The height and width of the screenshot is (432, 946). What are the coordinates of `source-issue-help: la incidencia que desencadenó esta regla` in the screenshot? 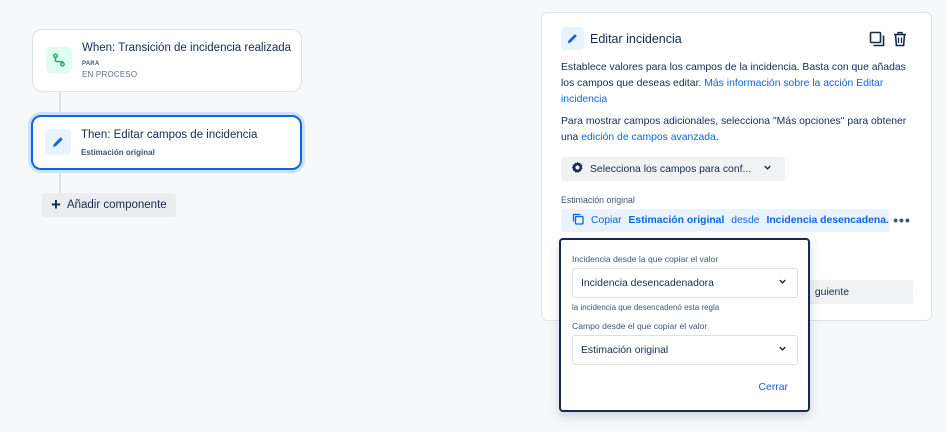 It's located at (646, 307).